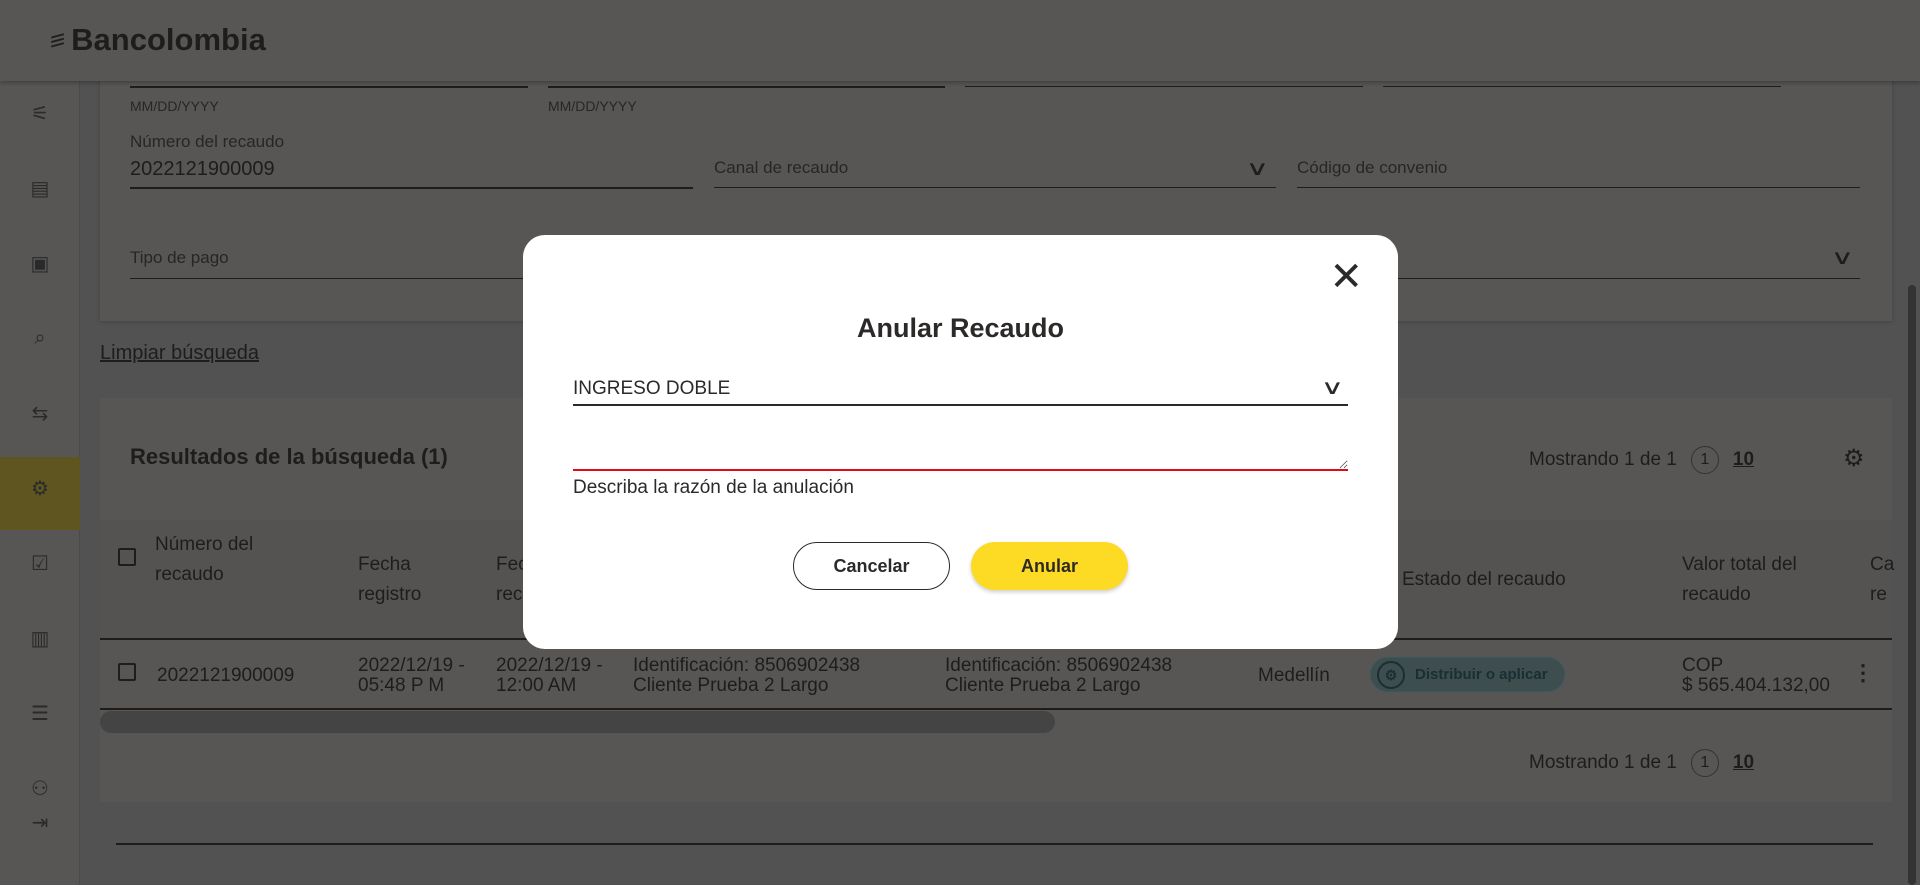 The width and height of the screenshot is (1920, 885). Describe the element at coordinates (781, 168) in the screenshot. I see `canal-select: Canal de recaudo` at that location.